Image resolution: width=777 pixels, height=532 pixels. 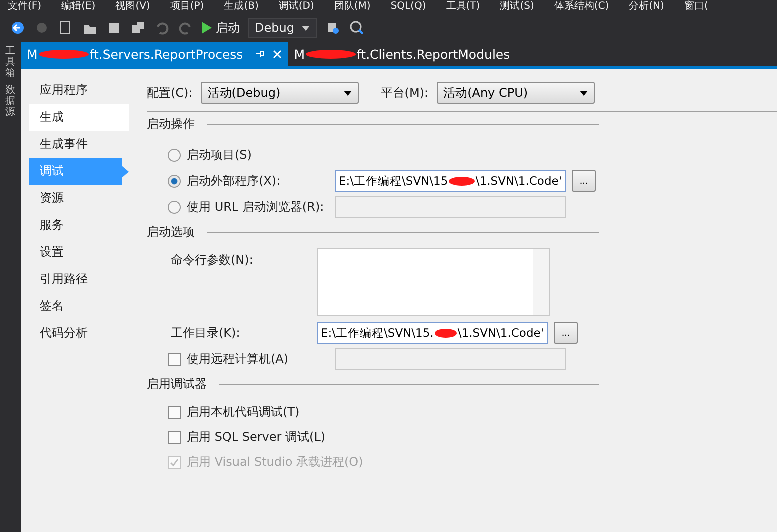 I want to click on menu-item: 测试(S), so click(x=517, y=7).